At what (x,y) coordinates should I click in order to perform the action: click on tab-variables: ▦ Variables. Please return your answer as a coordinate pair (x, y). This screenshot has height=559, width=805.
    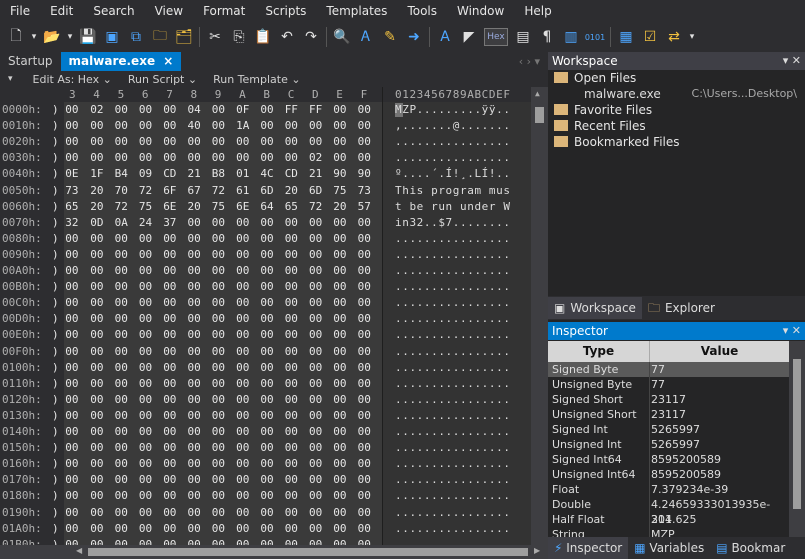
    Looking at the image, I should click on (669, 548).